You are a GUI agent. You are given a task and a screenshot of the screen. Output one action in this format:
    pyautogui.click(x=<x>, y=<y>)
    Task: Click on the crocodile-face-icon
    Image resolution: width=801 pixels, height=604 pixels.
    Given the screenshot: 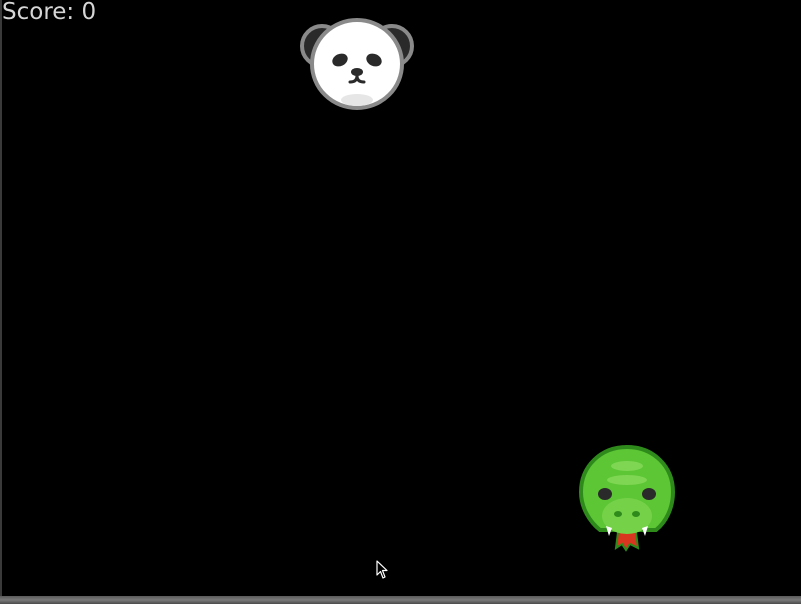 What is the action you would take?
    pyautogui.click(x=627, y=498)
    